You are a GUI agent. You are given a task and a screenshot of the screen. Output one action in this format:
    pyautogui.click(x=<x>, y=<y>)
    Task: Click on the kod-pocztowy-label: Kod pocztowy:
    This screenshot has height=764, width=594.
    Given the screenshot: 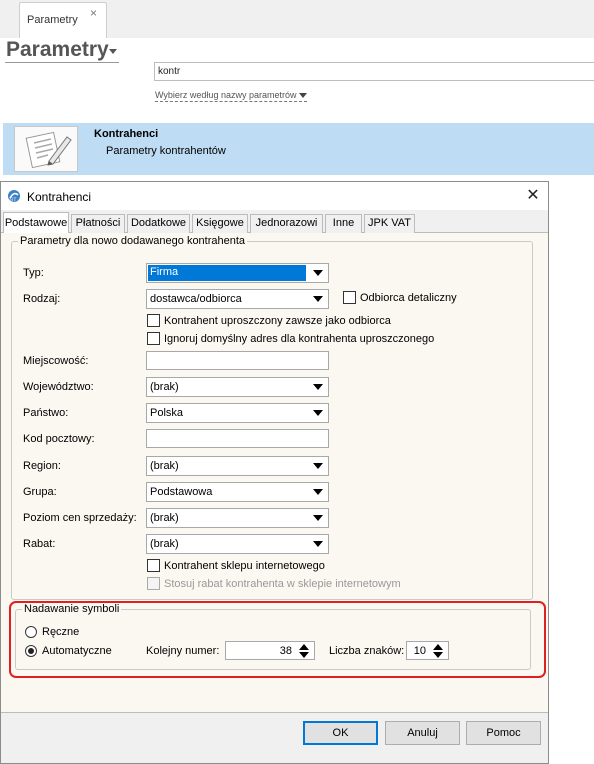 What is the action you would take?
    pyautogui.click(x=59, y=439)
    